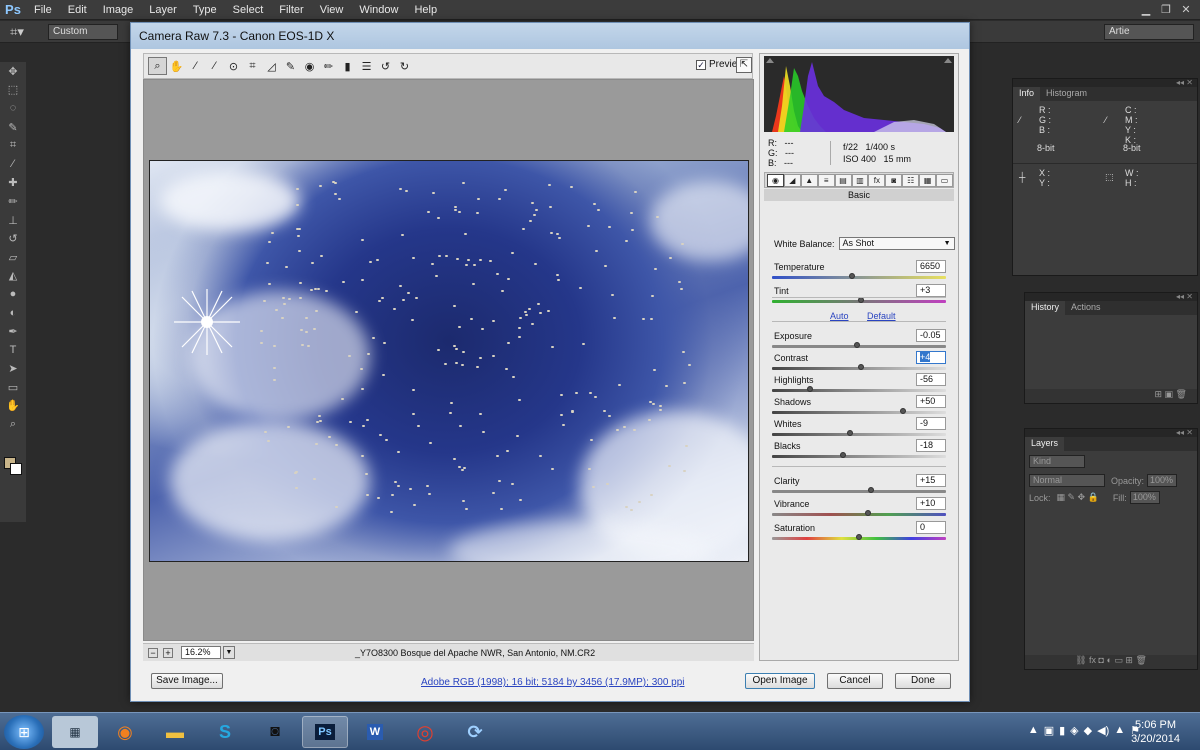  What do you see at coordinates (1033, 730) in the screenshot?
I see `acrobat-tray-icon: ▲` at bounding box center [1033, 730].